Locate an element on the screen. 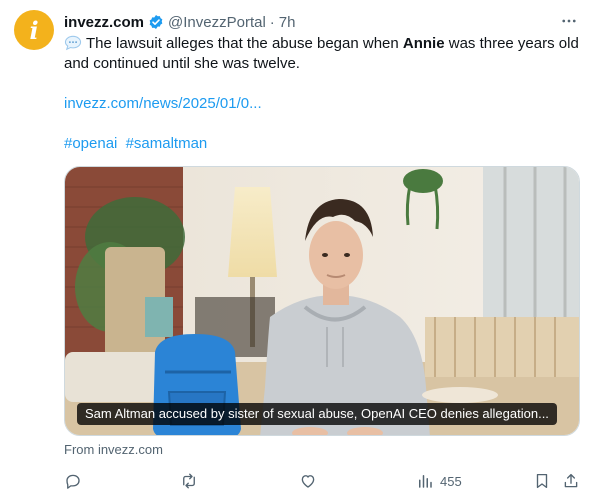 The image size is (598, 502). bookmark-icon is located at coordinates (542, 481).